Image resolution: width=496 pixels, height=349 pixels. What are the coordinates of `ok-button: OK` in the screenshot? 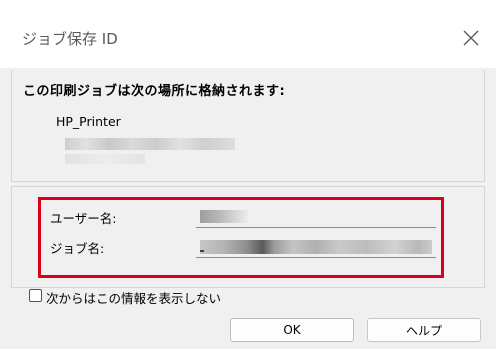 It's located at (292, 330).